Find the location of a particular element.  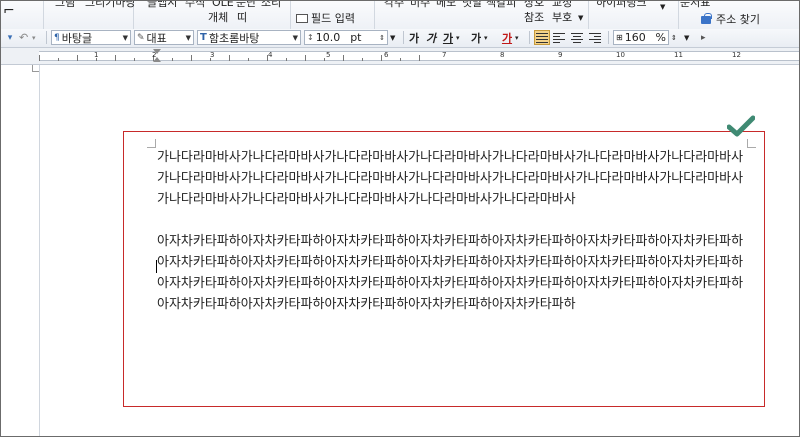

style-combo: ¶ 바탕글 ▼ is located at coordinates (91, 37).